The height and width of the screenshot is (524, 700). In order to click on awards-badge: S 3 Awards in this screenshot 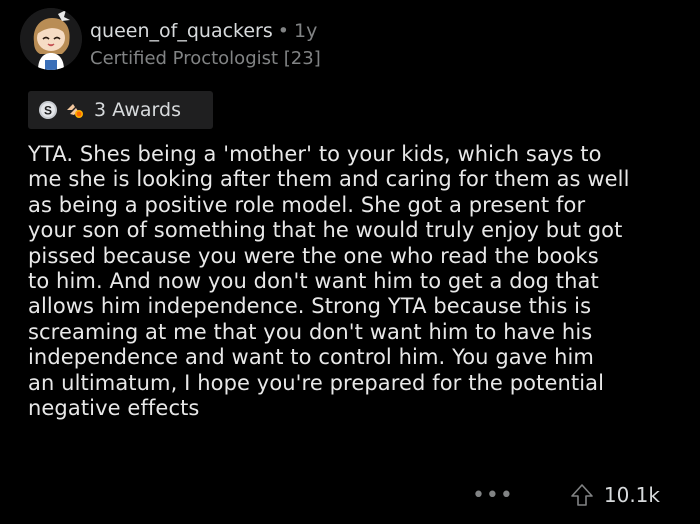, I will do `click(120, 110)`.